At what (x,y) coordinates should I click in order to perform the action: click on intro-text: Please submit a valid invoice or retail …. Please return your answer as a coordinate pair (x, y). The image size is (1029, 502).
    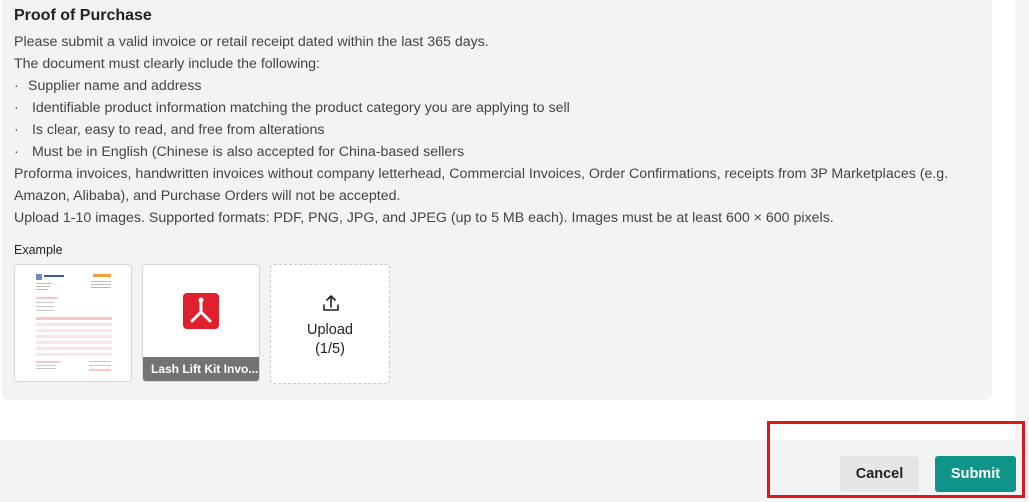
    Looking at the image, I should click on (251, 42).